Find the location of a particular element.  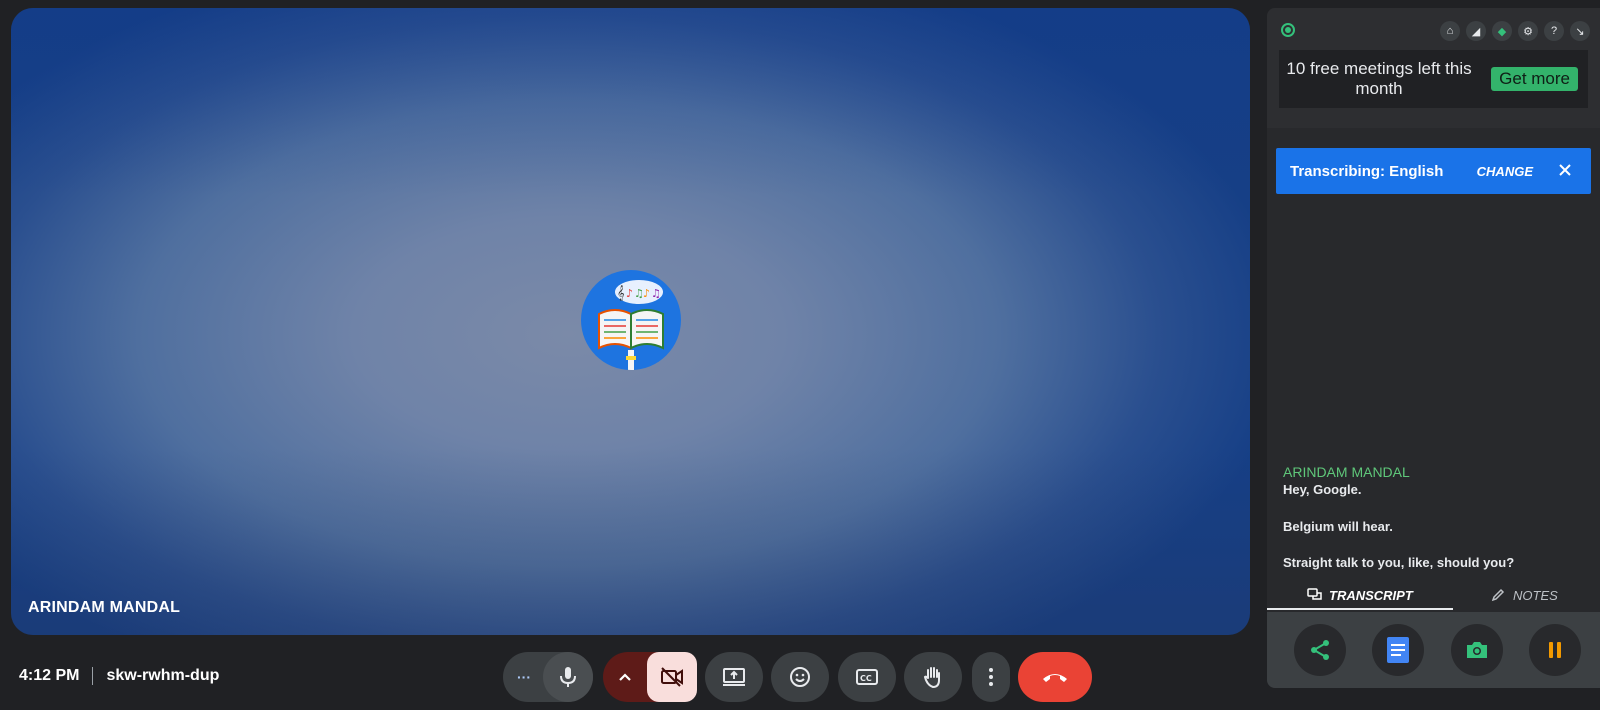

tab-transcript: TRANSCRIPT is located at coordinates (1360, 595).